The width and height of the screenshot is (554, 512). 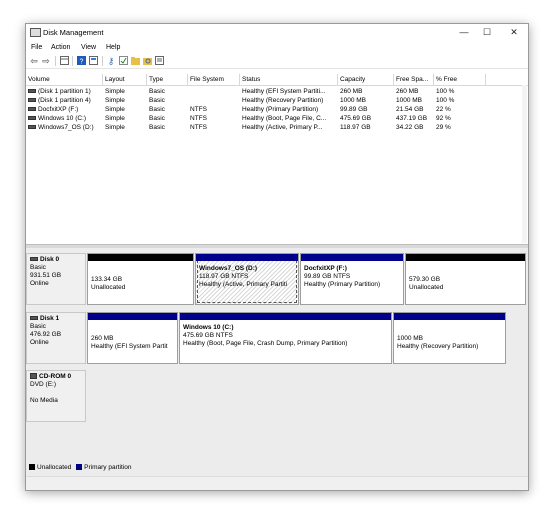 I want to click on col-type: Type, so click(x=167, y=79).